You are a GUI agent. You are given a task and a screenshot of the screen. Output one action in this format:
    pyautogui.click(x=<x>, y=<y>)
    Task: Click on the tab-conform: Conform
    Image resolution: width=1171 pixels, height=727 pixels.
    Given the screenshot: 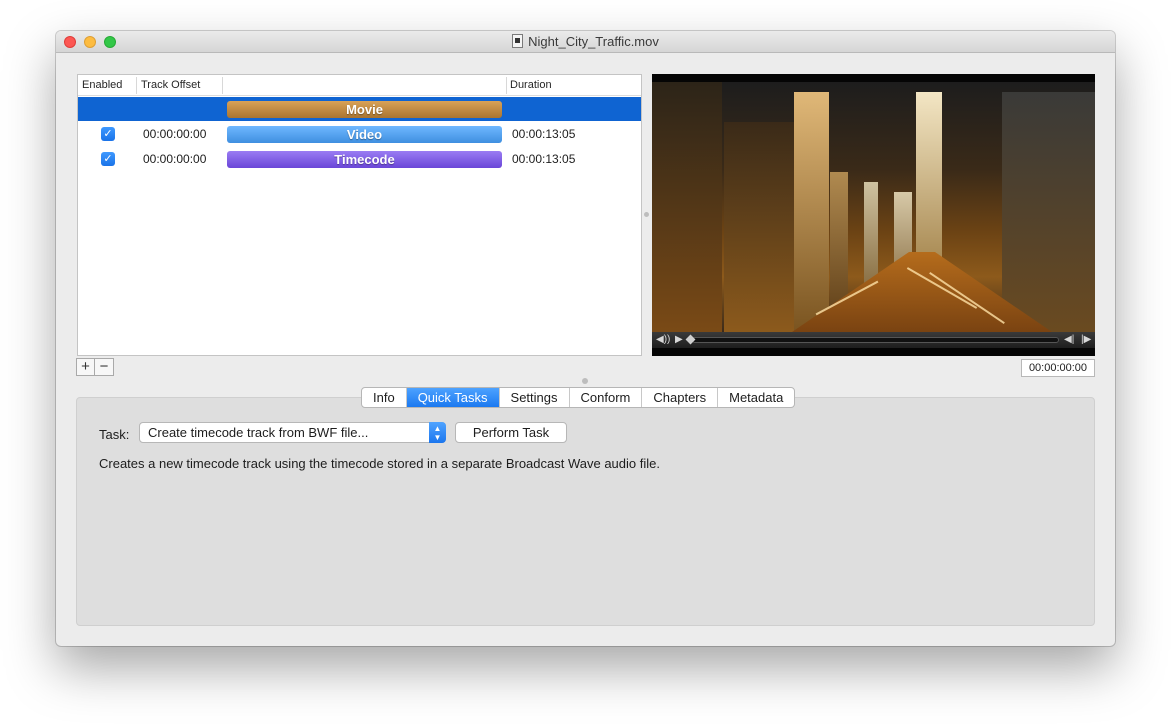 What is the action you would take?
    pyautogui.click(x=605, y=397)
    